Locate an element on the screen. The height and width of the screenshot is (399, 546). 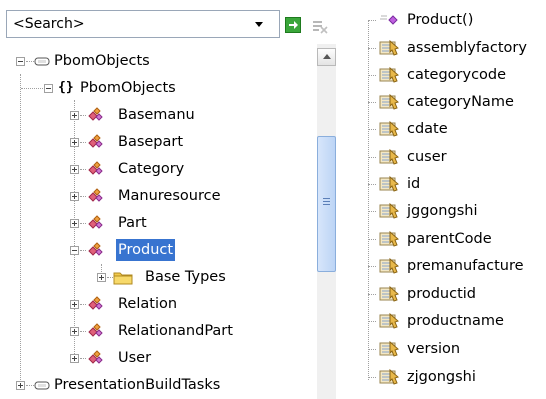
arrow-right-icon is located at coordinates (293, 25).